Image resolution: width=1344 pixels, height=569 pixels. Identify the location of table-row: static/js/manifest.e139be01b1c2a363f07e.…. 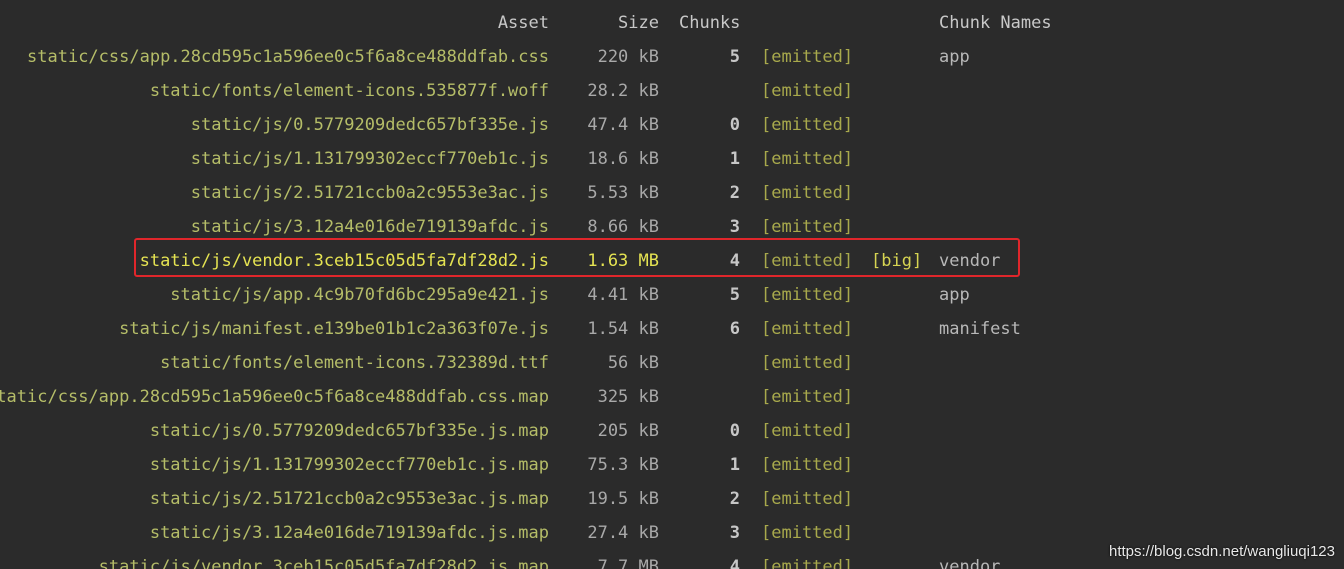
(672, 329).